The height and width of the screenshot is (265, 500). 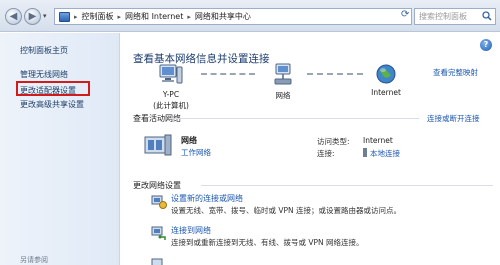 I want to click on connect-disconnect-link: 连接或断开连接, so click(x=453, y=118).